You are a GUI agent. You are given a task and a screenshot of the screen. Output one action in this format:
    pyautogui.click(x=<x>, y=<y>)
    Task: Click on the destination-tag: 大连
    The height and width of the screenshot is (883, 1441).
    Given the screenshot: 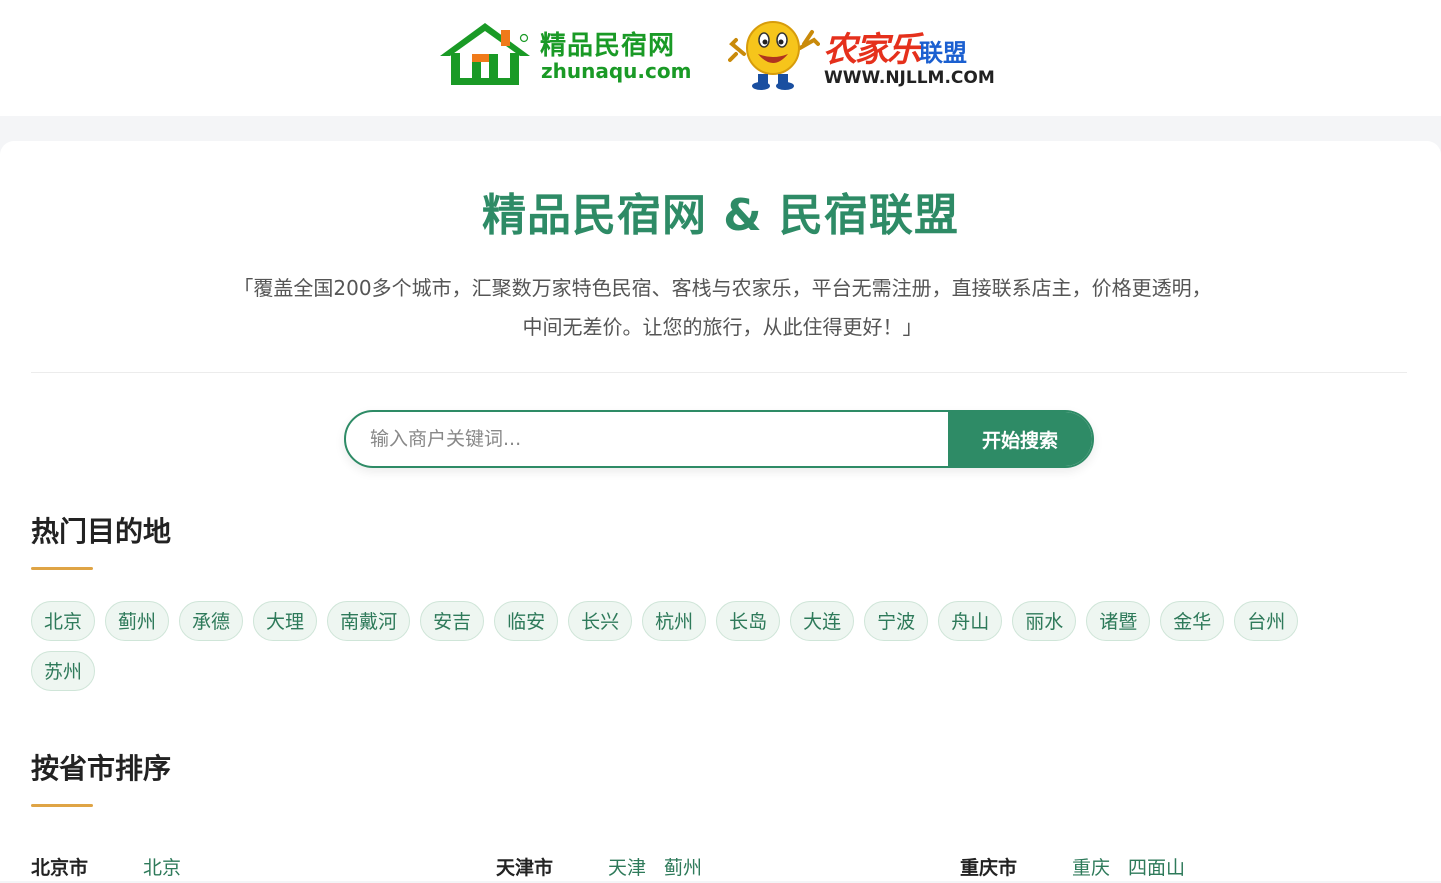 What is the action you would take?
    pyautogui.click(x=822, y=621)
    